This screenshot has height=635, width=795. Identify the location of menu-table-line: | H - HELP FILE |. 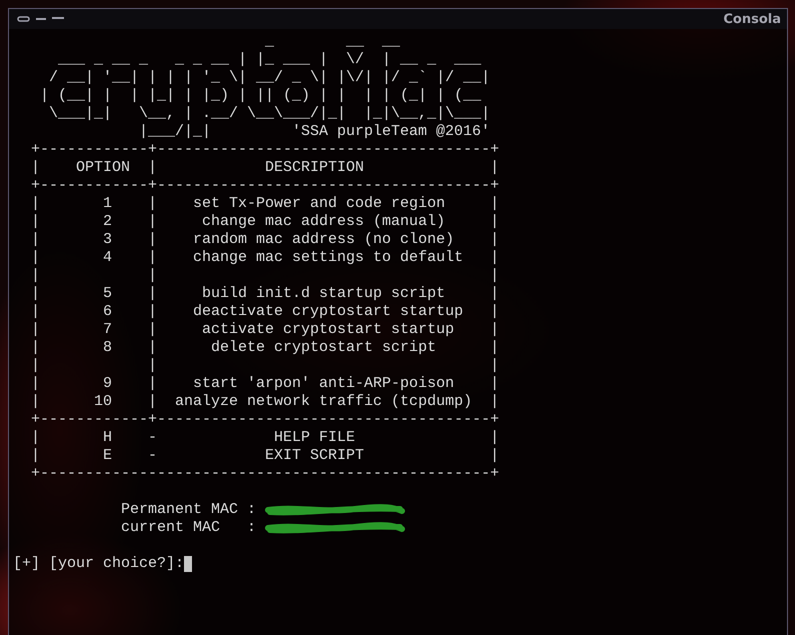
(265, 438).